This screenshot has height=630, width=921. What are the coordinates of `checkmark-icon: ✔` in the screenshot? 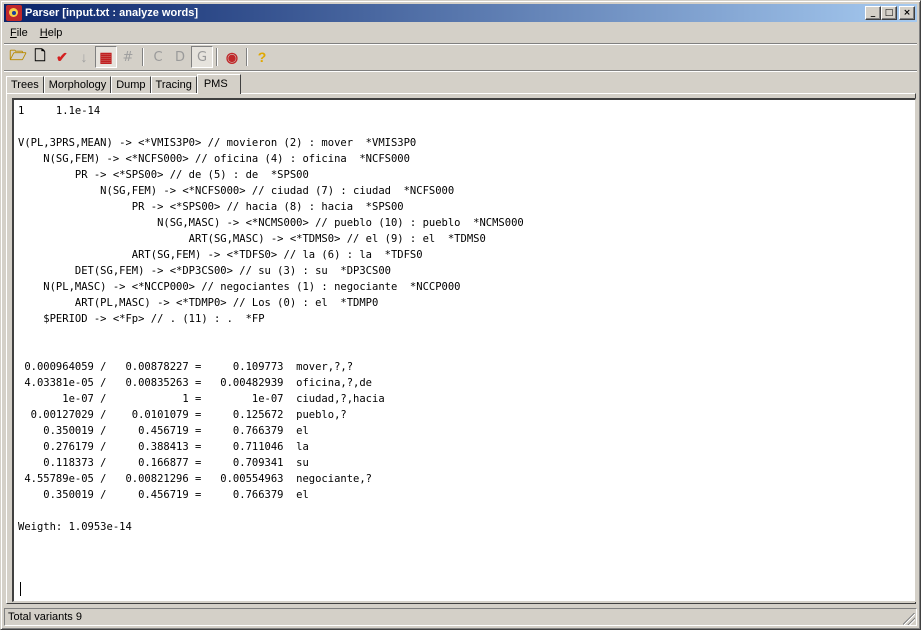 It's located at (62, 56).